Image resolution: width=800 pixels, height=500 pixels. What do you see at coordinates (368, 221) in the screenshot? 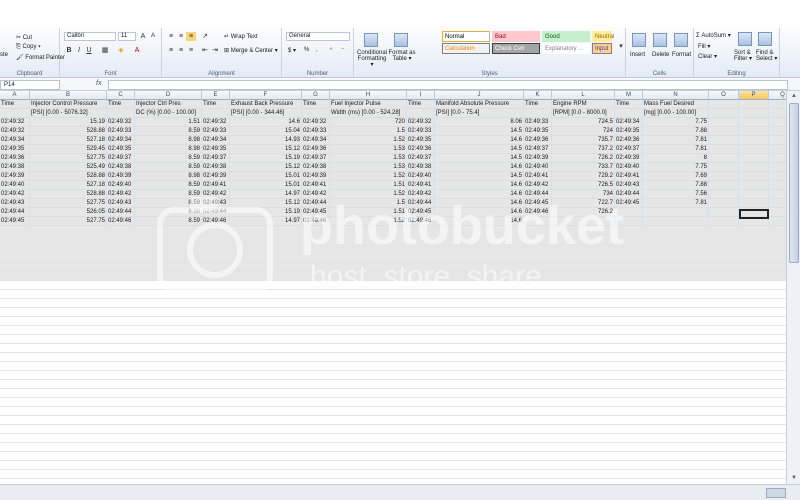
I see `table-cell: 1.52` at bounding box center [368, 221].